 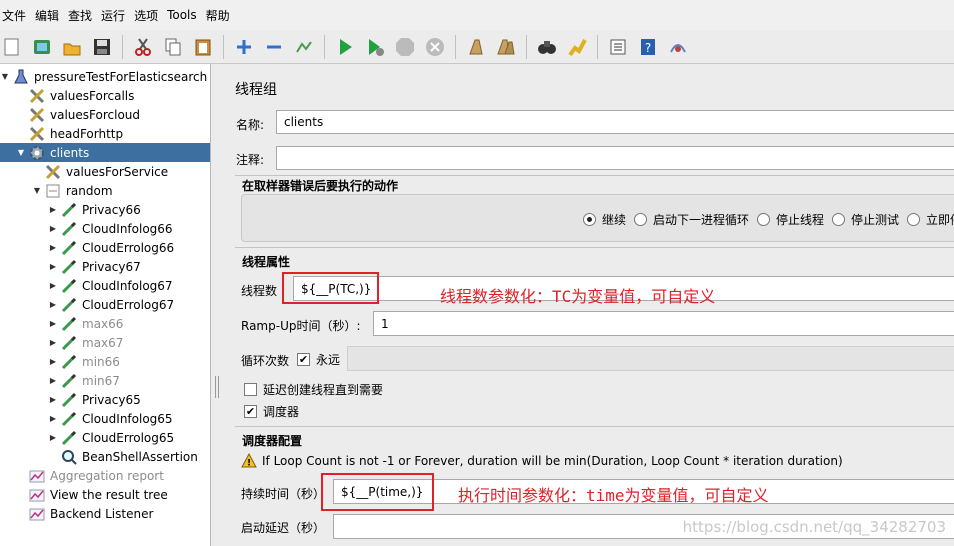 What do you see at coordinates (14, 15) in the screenshot?
I see `menu-file: 文件` at bounding box center [14, 15].